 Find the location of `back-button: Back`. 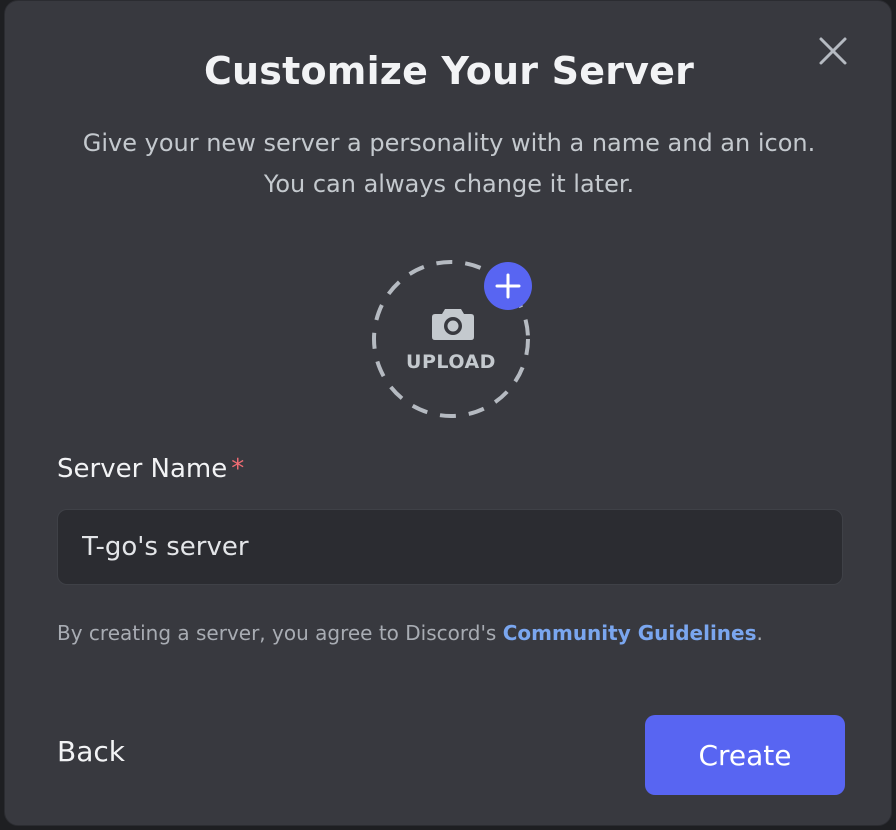

back-button: Back is located at coordinates (91, 751).